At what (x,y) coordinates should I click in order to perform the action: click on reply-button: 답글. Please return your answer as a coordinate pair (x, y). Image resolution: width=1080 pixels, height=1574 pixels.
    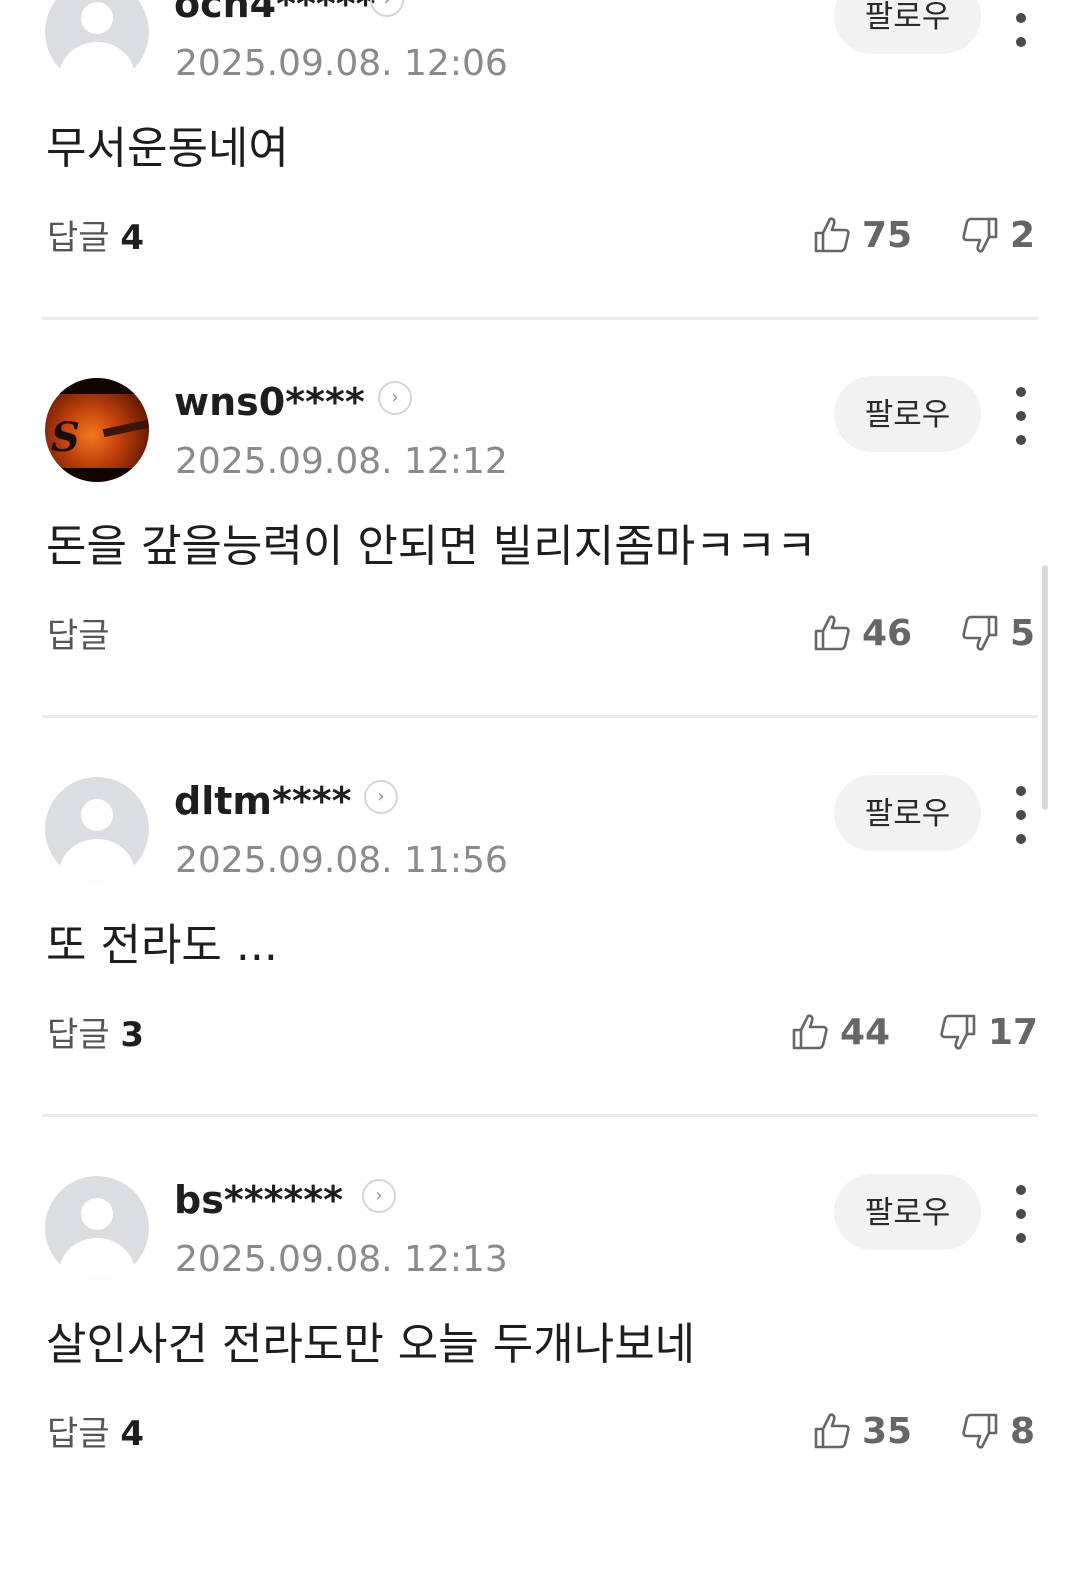
    Looking at the image, I should click on (78, 636).